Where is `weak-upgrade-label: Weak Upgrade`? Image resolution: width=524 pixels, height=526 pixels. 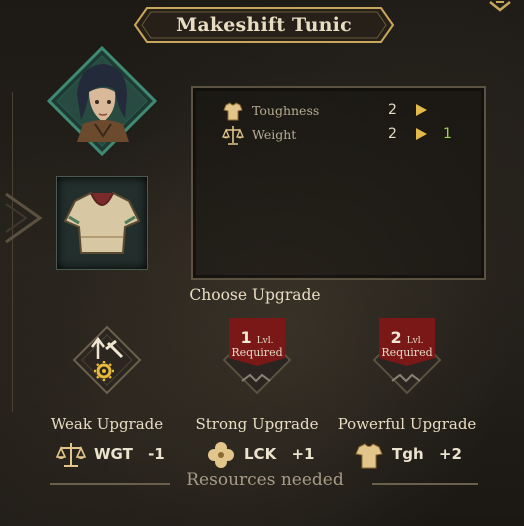 weak-upgrade-label: Weak Upgrade is located at coordinates (107, 424).